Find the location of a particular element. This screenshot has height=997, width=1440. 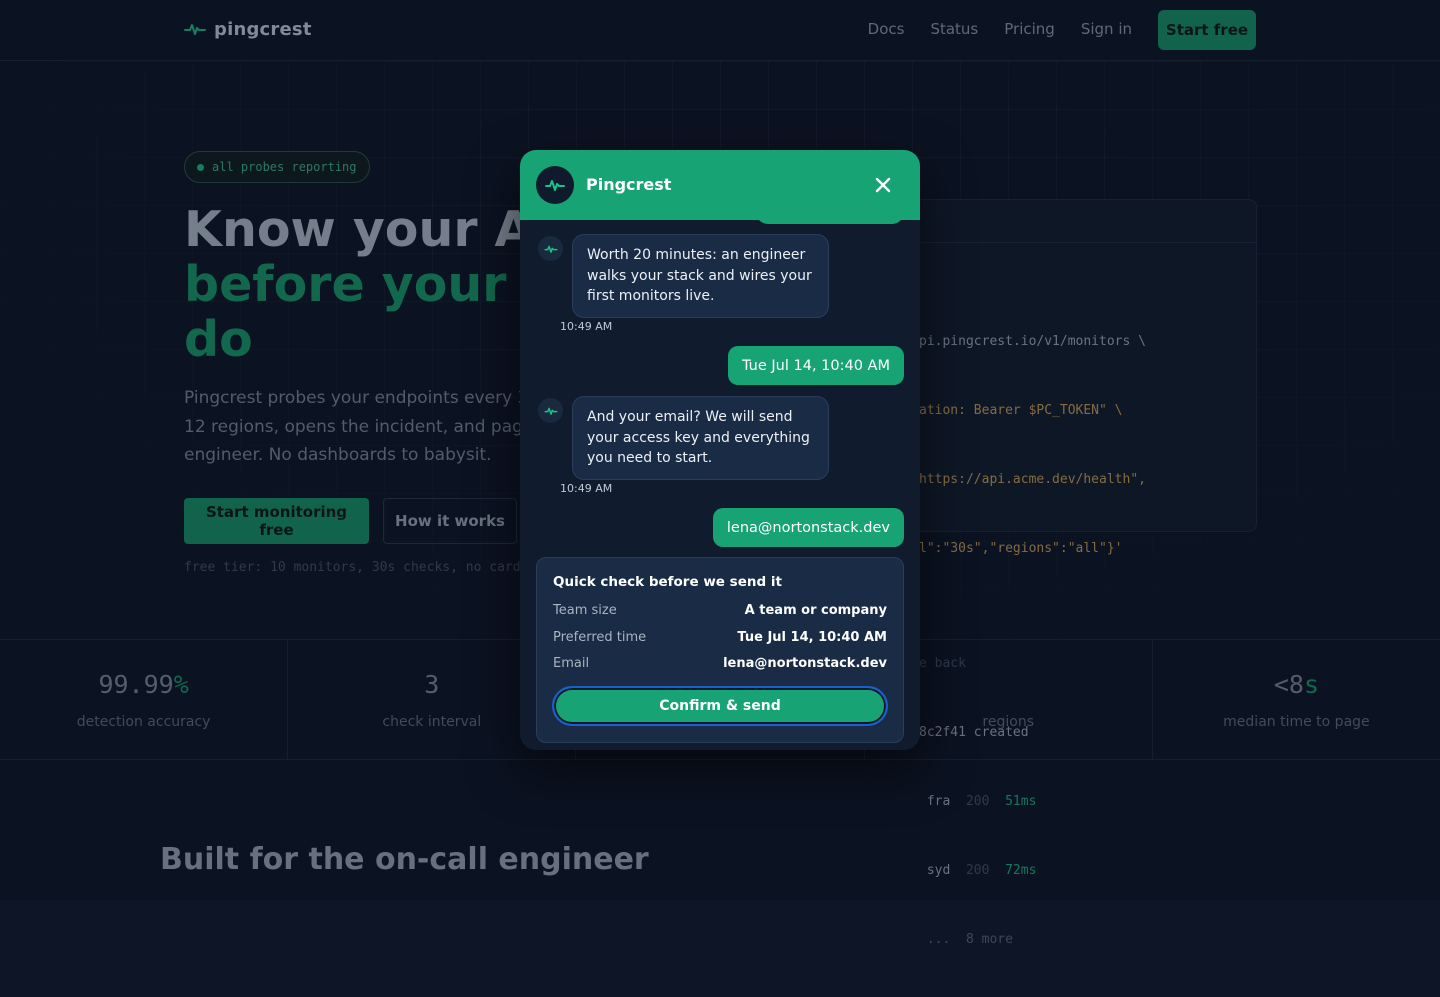

brand-logo: pingcrest is located at coordinates (248, 29).